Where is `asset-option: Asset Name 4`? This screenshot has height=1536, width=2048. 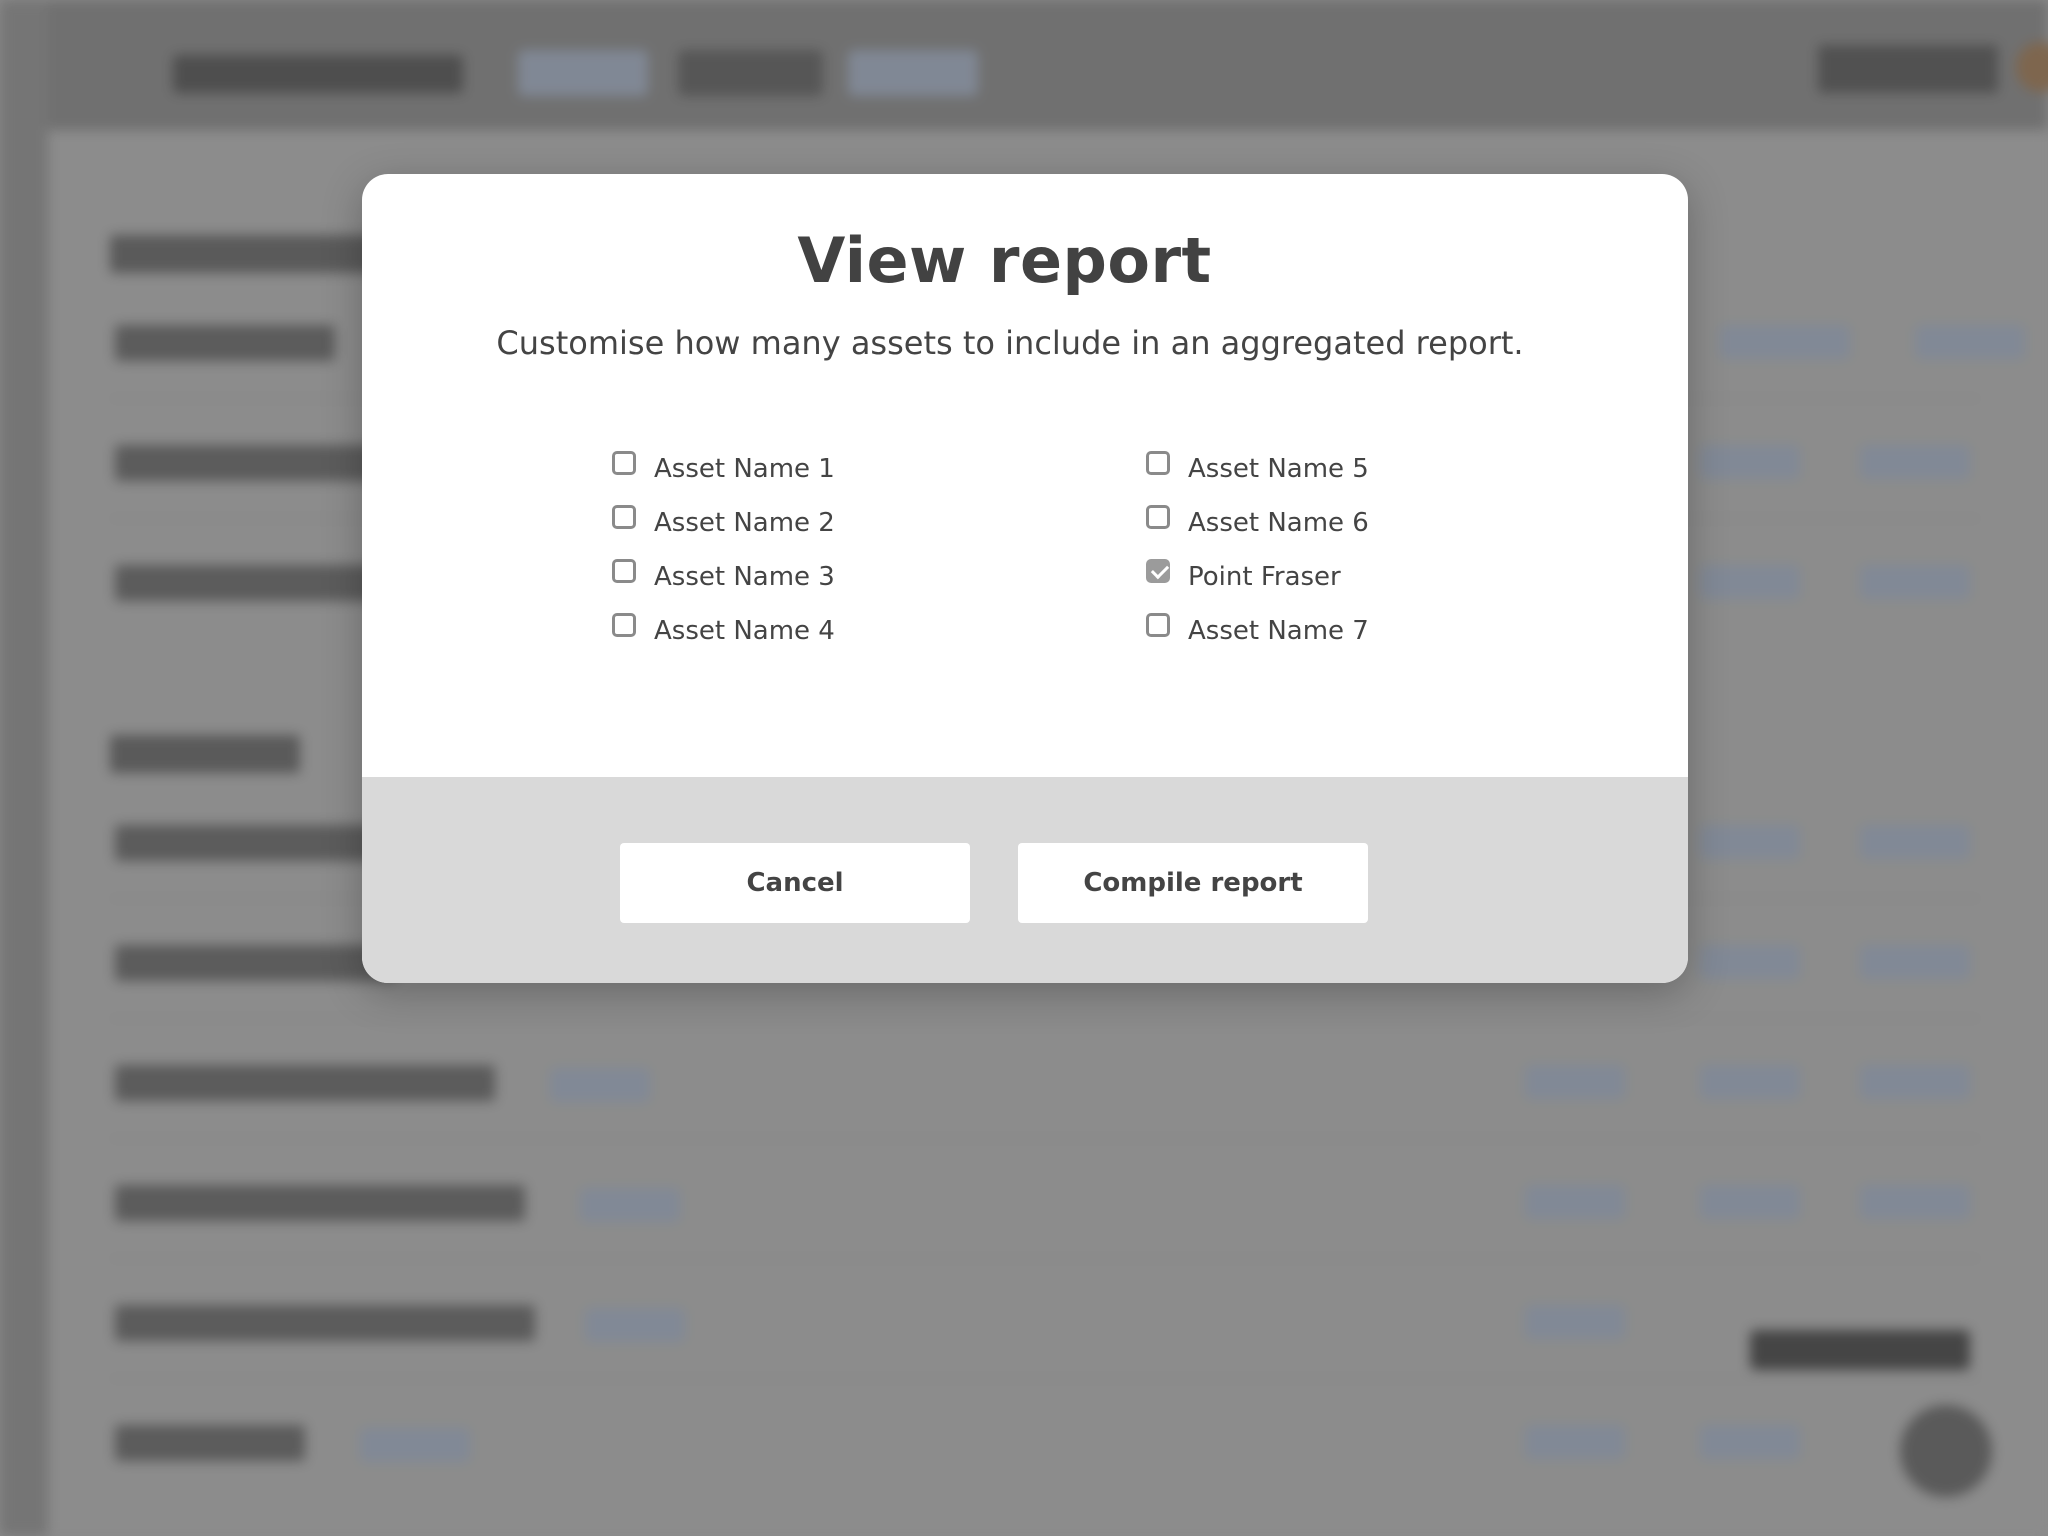
asset-option: Asset Name 4 is located at coordinates (822, 631).